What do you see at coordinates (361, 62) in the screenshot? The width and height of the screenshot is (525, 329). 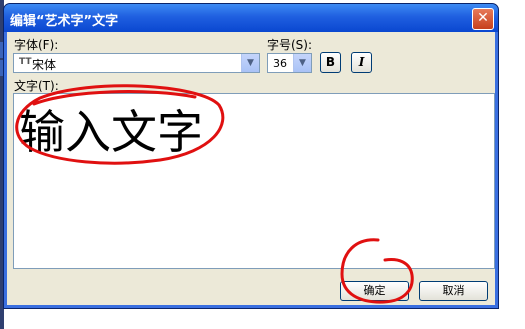 I see `italic-button: I` at bounding box center [361, 62].